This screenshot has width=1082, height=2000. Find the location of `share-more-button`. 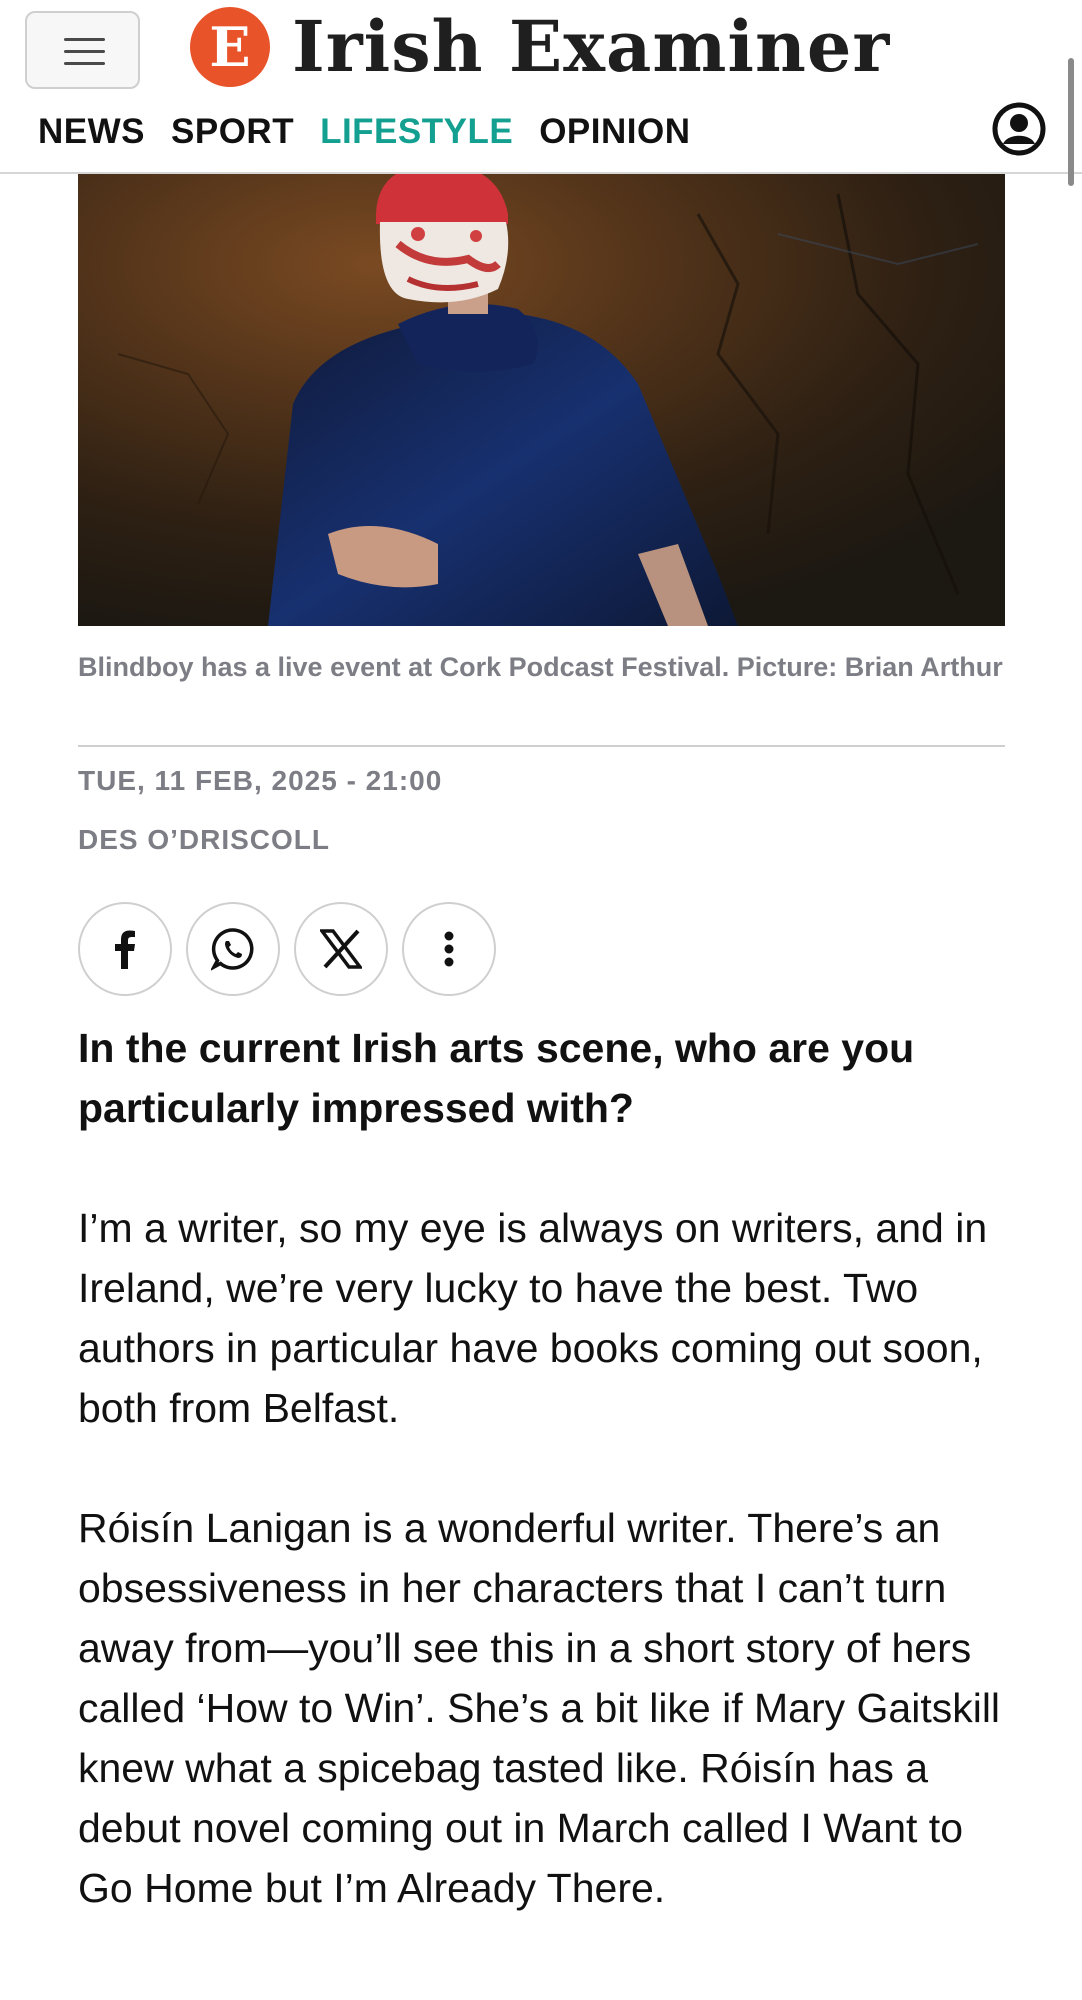

share-more-button is located at coordinates (449, 949).